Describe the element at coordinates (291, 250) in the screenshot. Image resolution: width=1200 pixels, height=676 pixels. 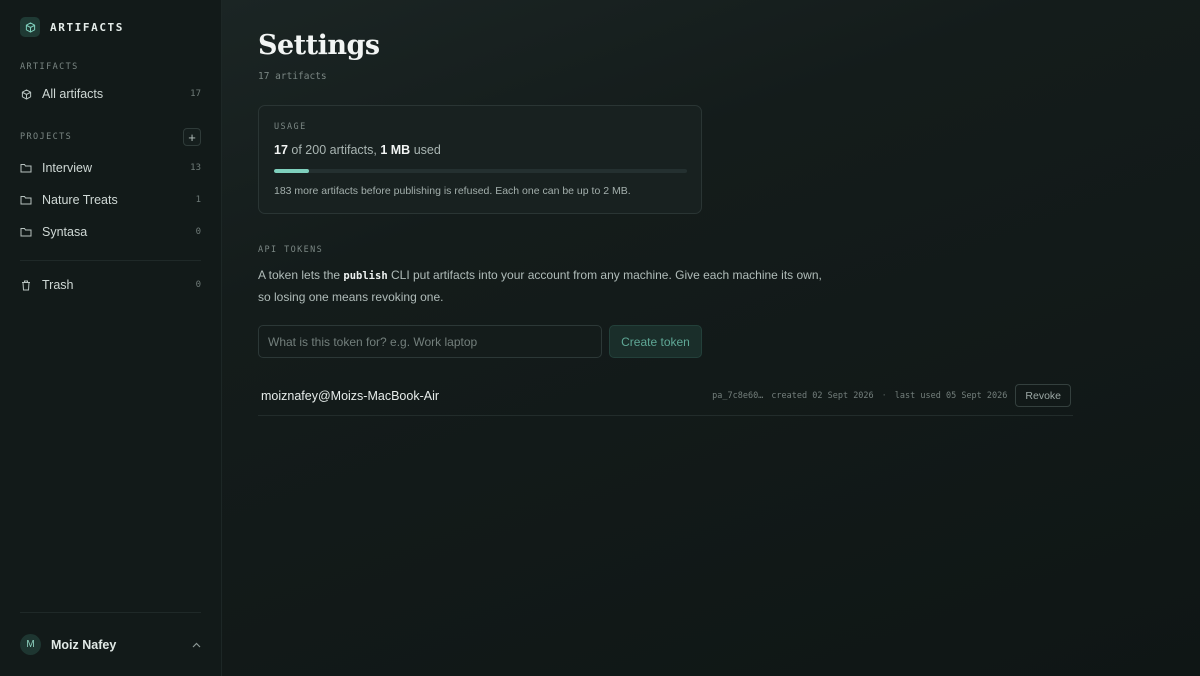
I see `api-tokens-label: API TOKENS` at that location.